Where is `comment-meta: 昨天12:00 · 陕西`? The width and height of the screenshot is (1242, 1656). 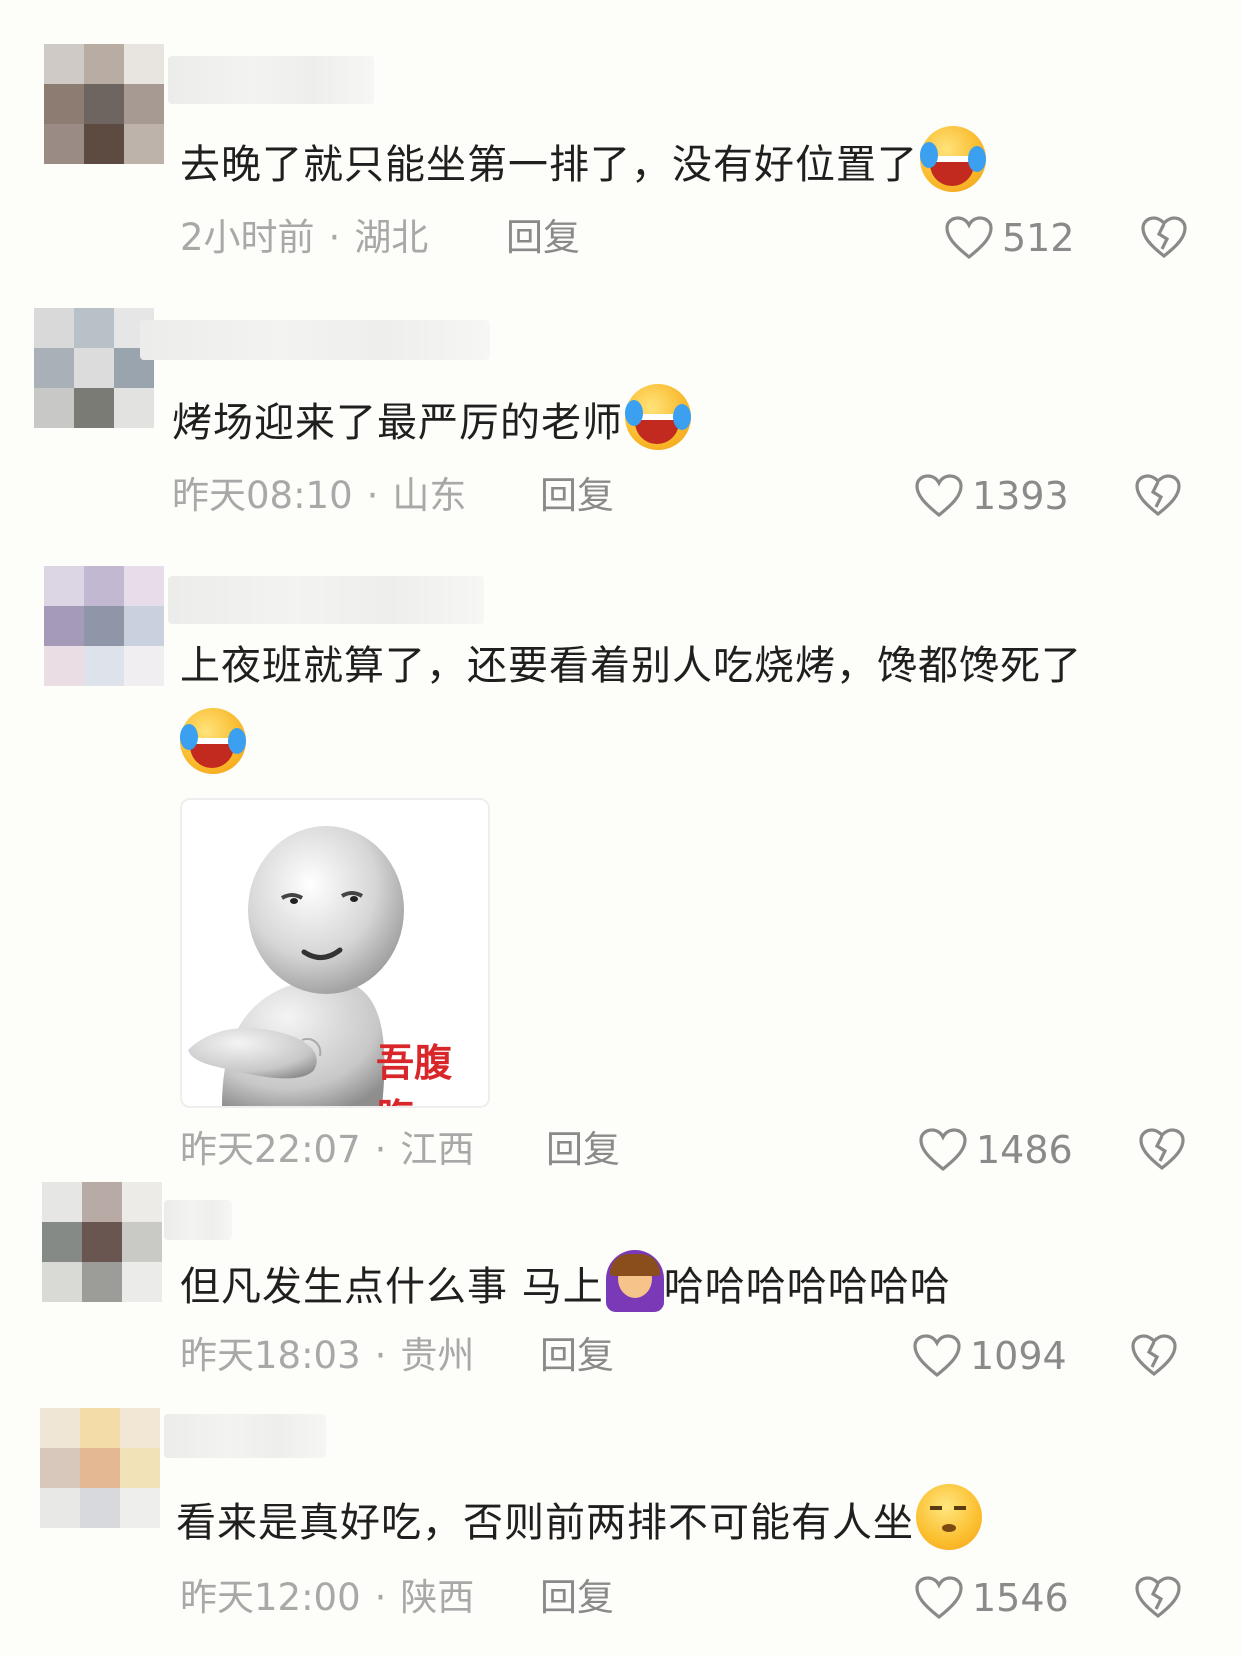
comment-meta: 昨天12:00 · 陕西 is located at coordinates (327, 1597).